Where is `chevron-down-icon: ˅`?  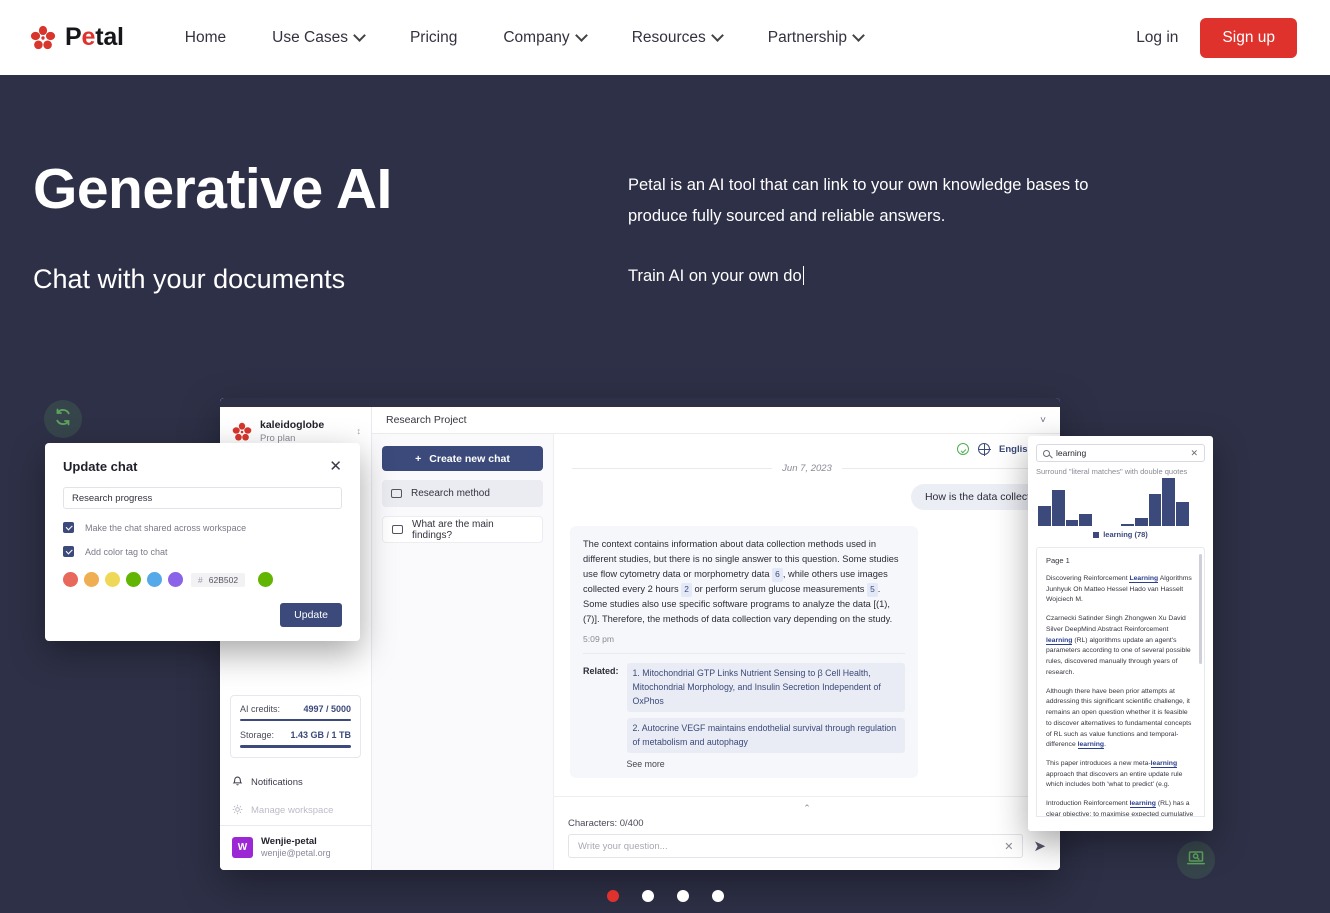
chevron-down-icon: ˅ is located at coordinates (1043, 420).